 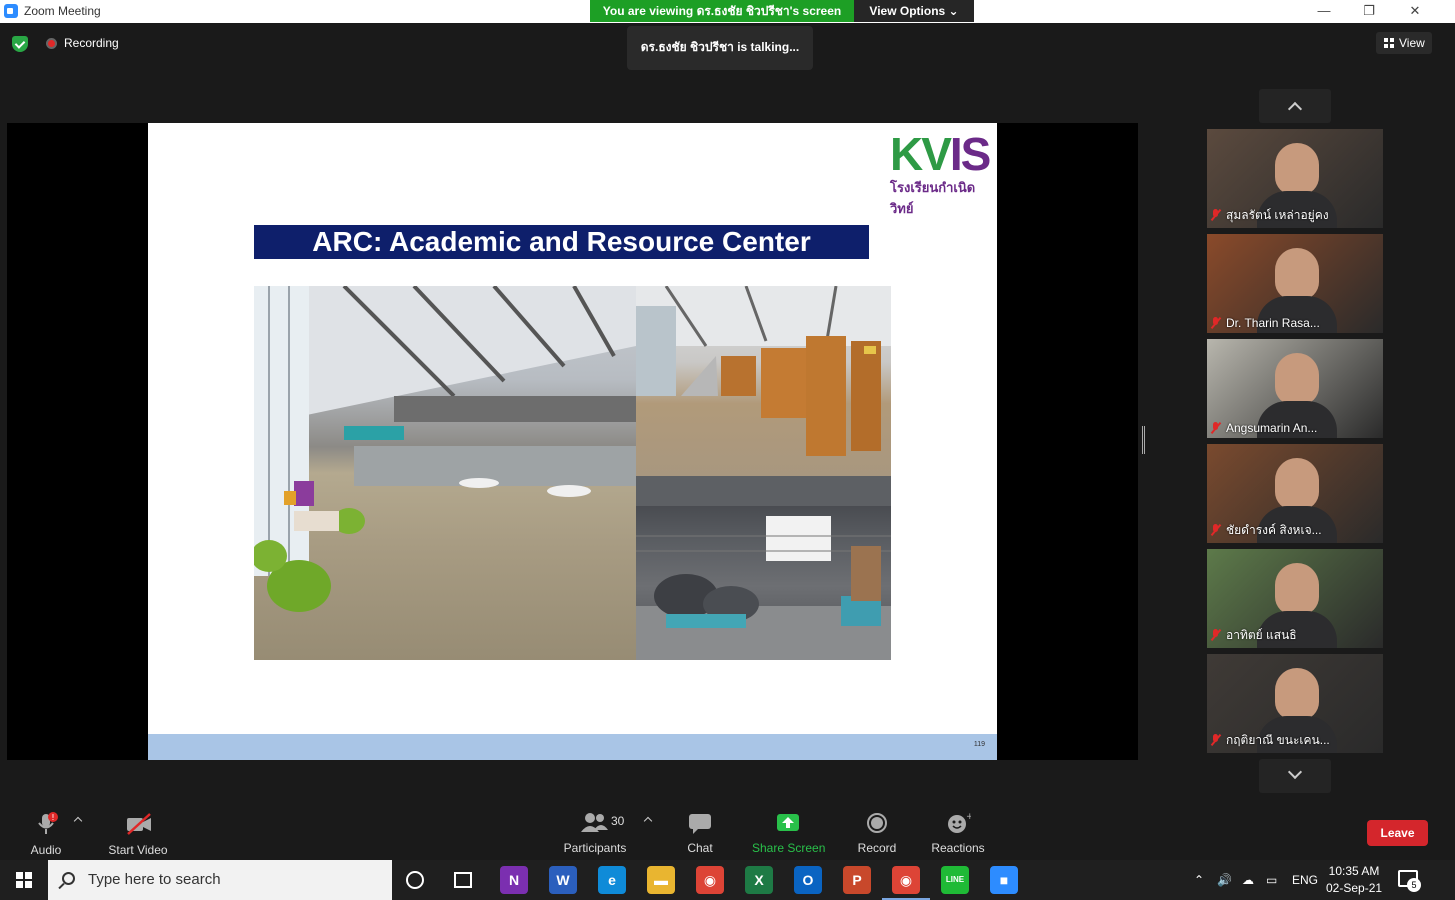 What do you see at coordinates (24, 880) in the screenshot?
I see `windows-start-icon` at bounding box center [24, 880].